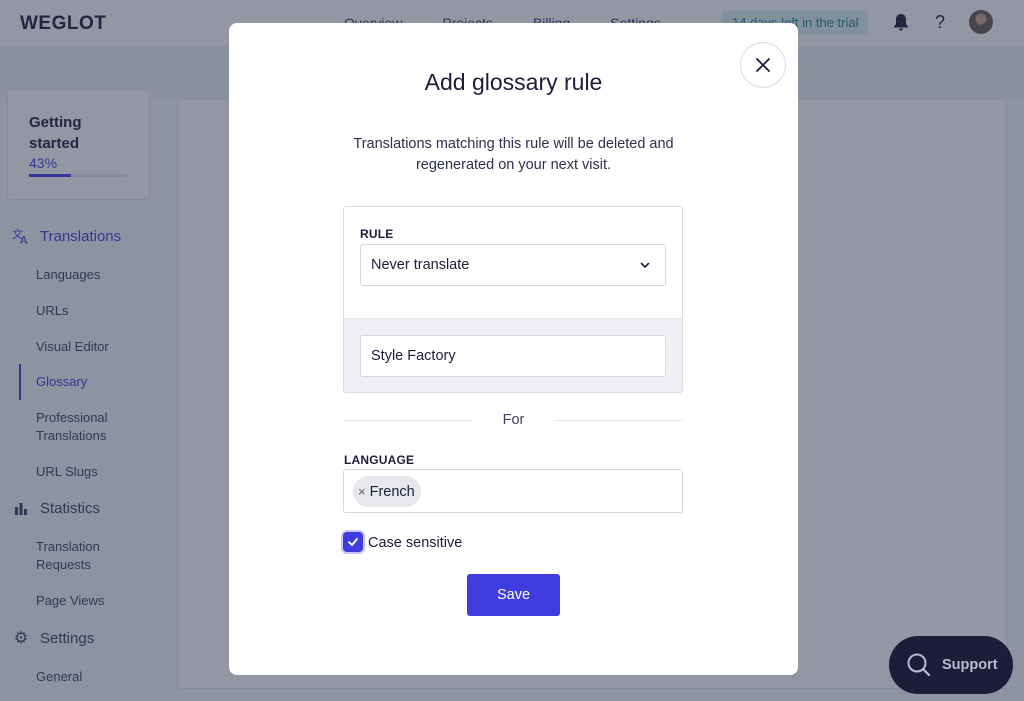 The height and width of the screenshot is (701, 1024). I want to click on language-chip: × French, so click(387, 491).